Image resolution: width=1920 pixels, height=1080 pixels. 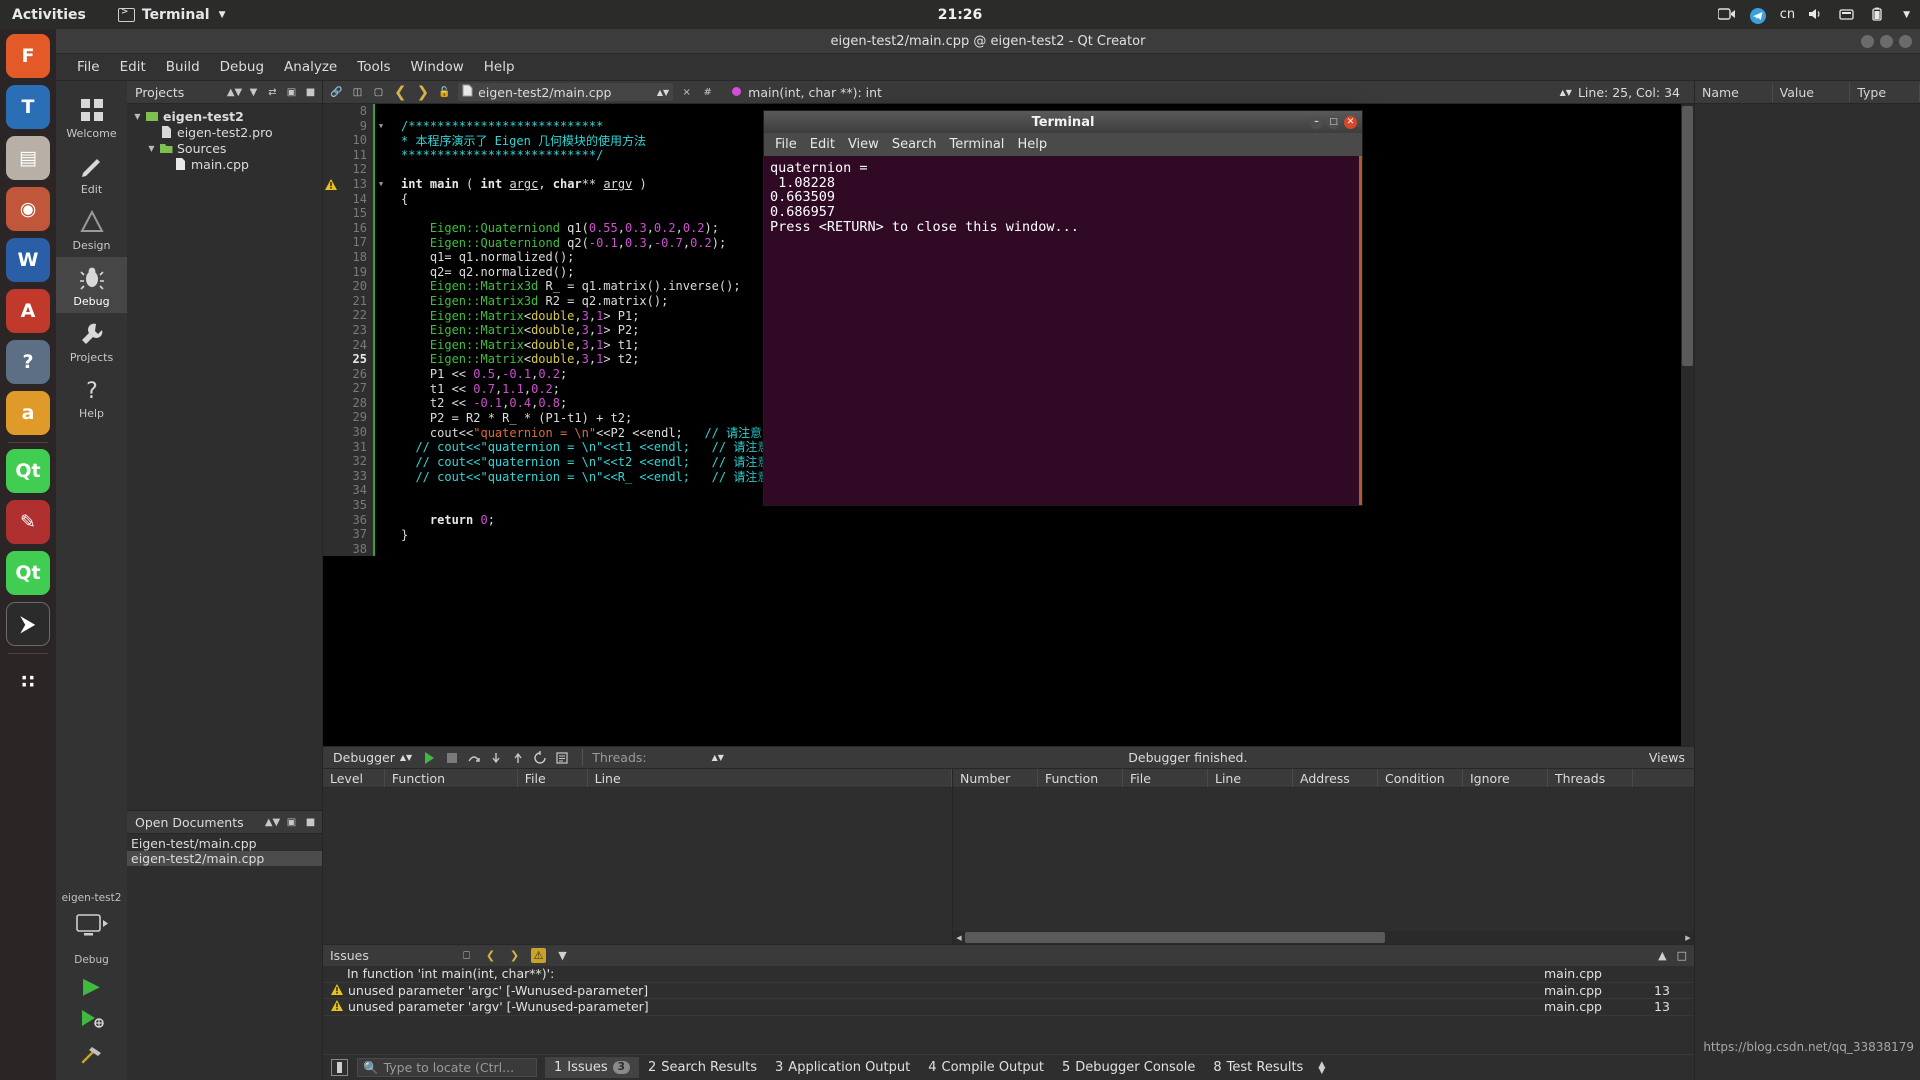 What do you see at coordinates (1879, 15) in the screenshot?
I see `battery-icon` at bounding box center [1879, 15].